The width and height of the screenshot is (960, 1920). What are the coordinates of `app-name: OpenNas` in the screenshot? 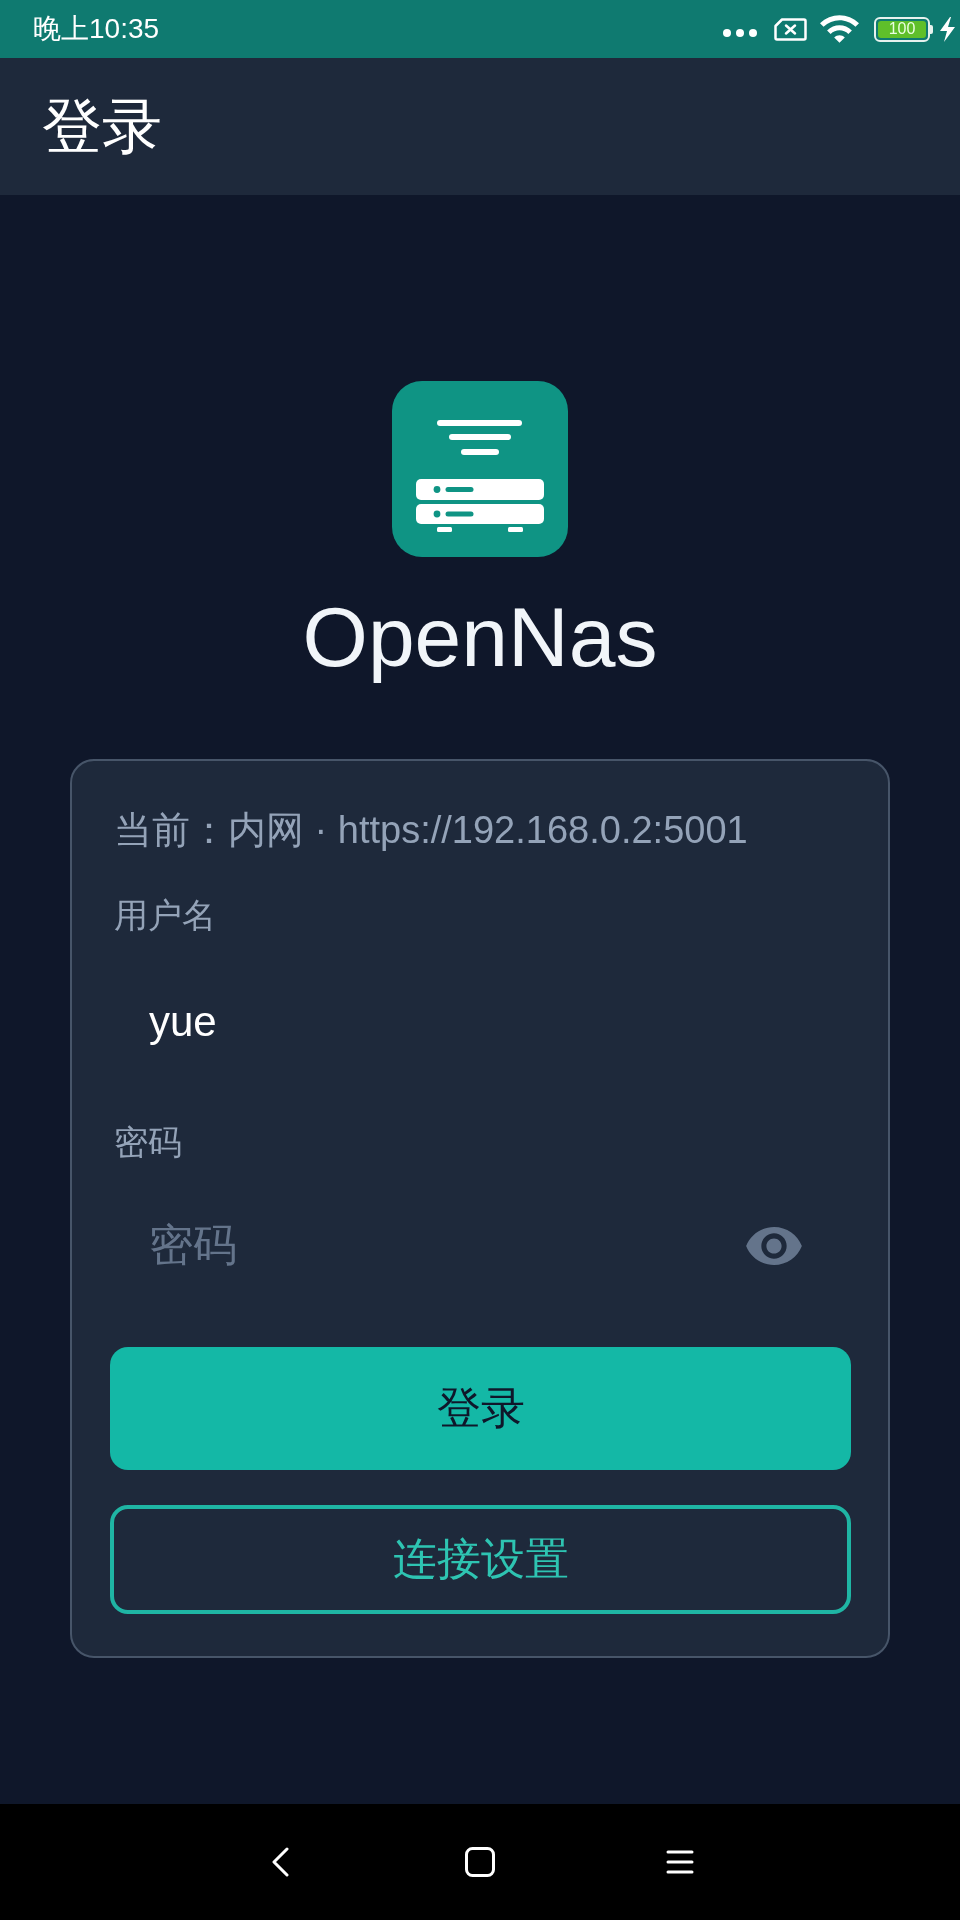 It's located at (480, 637).